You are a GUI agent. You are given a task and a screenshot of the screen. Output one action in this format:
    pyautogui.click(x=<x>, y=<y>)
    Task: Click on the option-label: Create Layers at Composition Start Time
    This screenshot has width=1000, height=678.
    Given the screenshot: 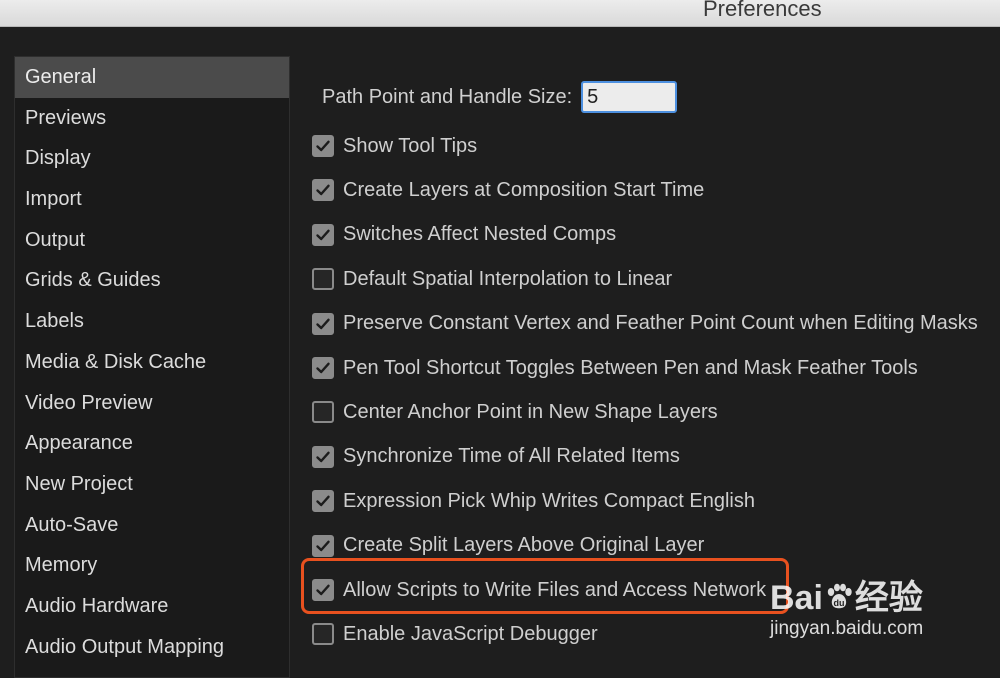 What is the action you would take?
    pyautogui.click(x=524, y=189)
    